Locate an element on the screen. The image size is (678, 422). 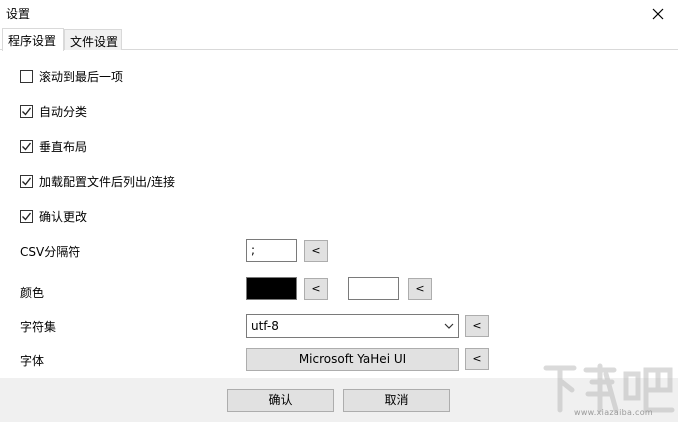
option-list-after-load: 加载配置文件后列出/连接 is located at coordinates (97, 181).